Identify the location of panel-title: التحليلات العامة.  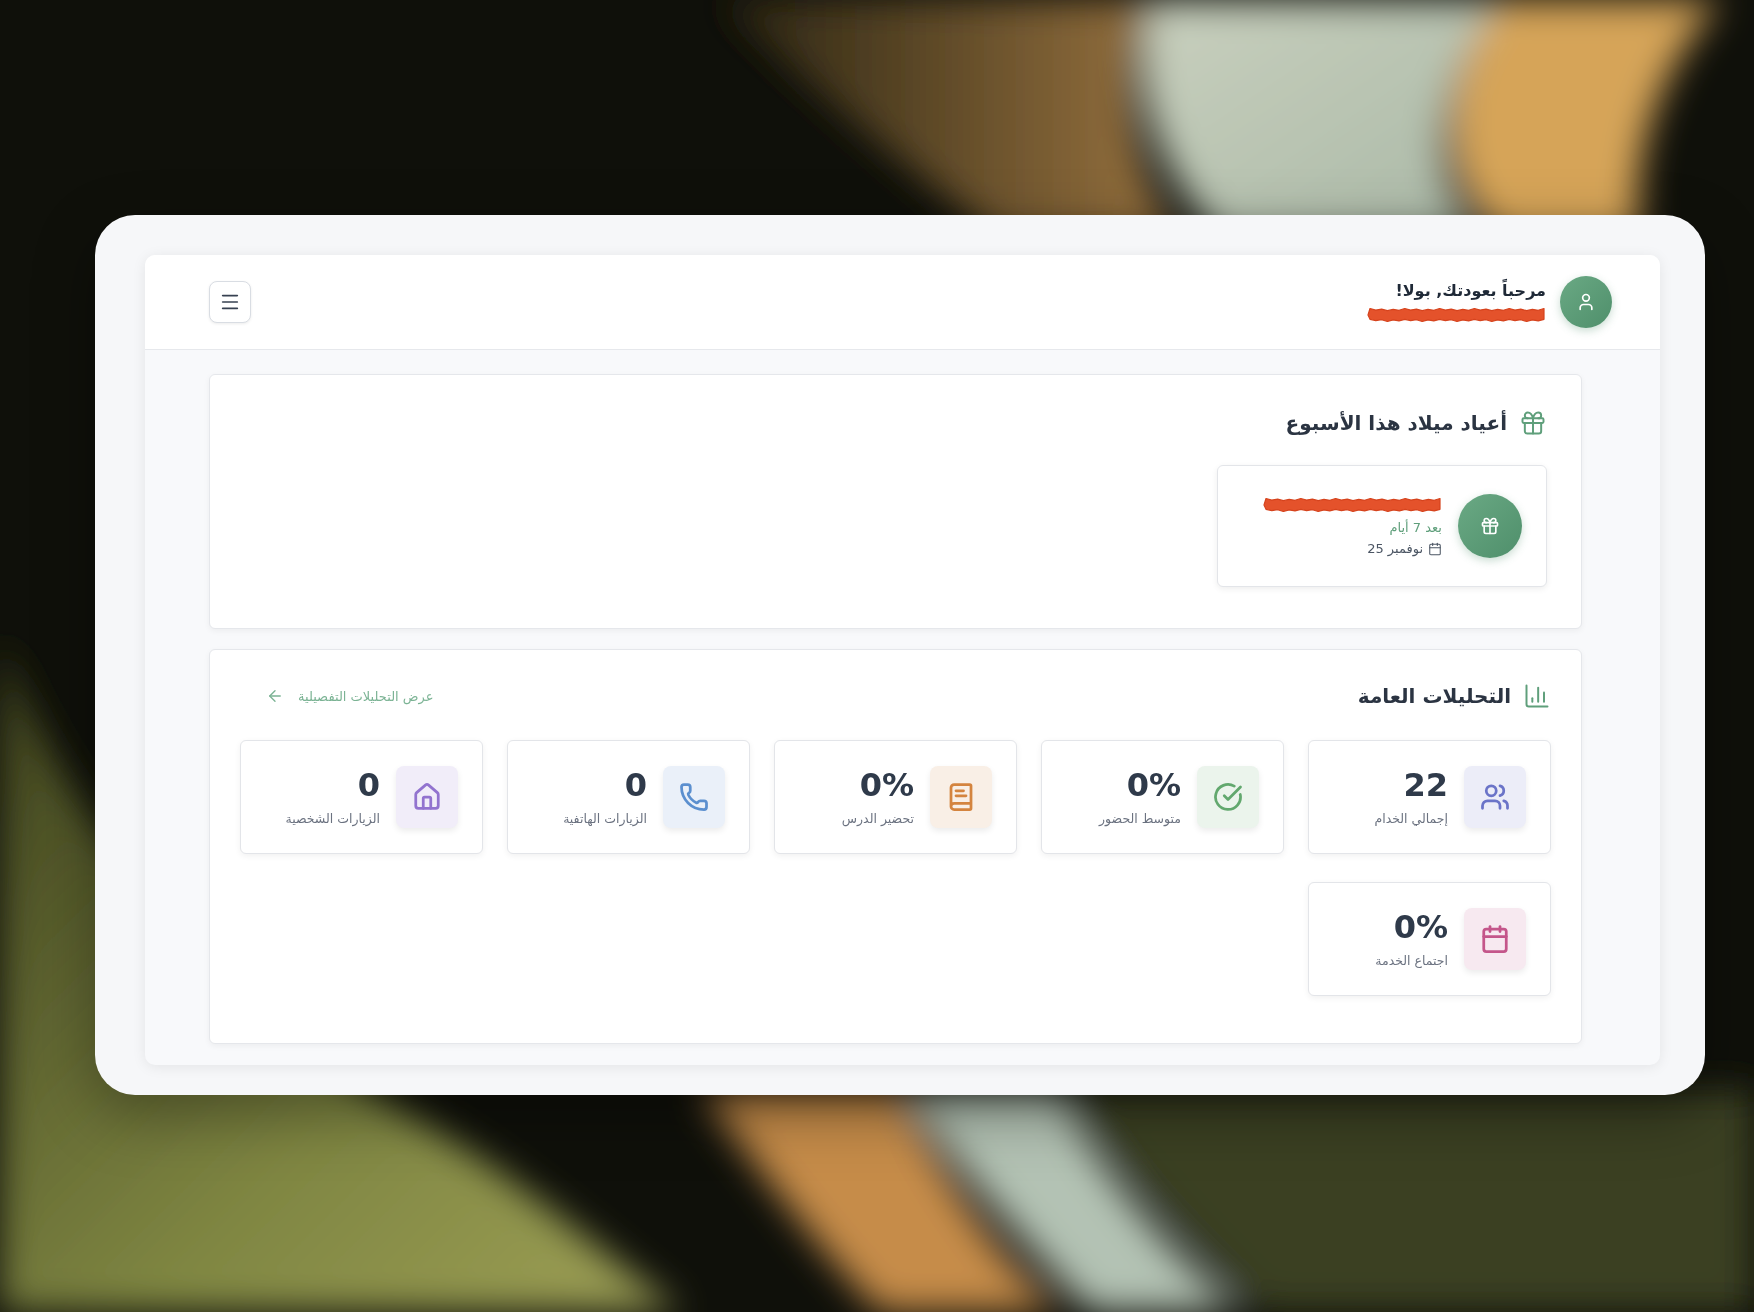
(1434, 696).